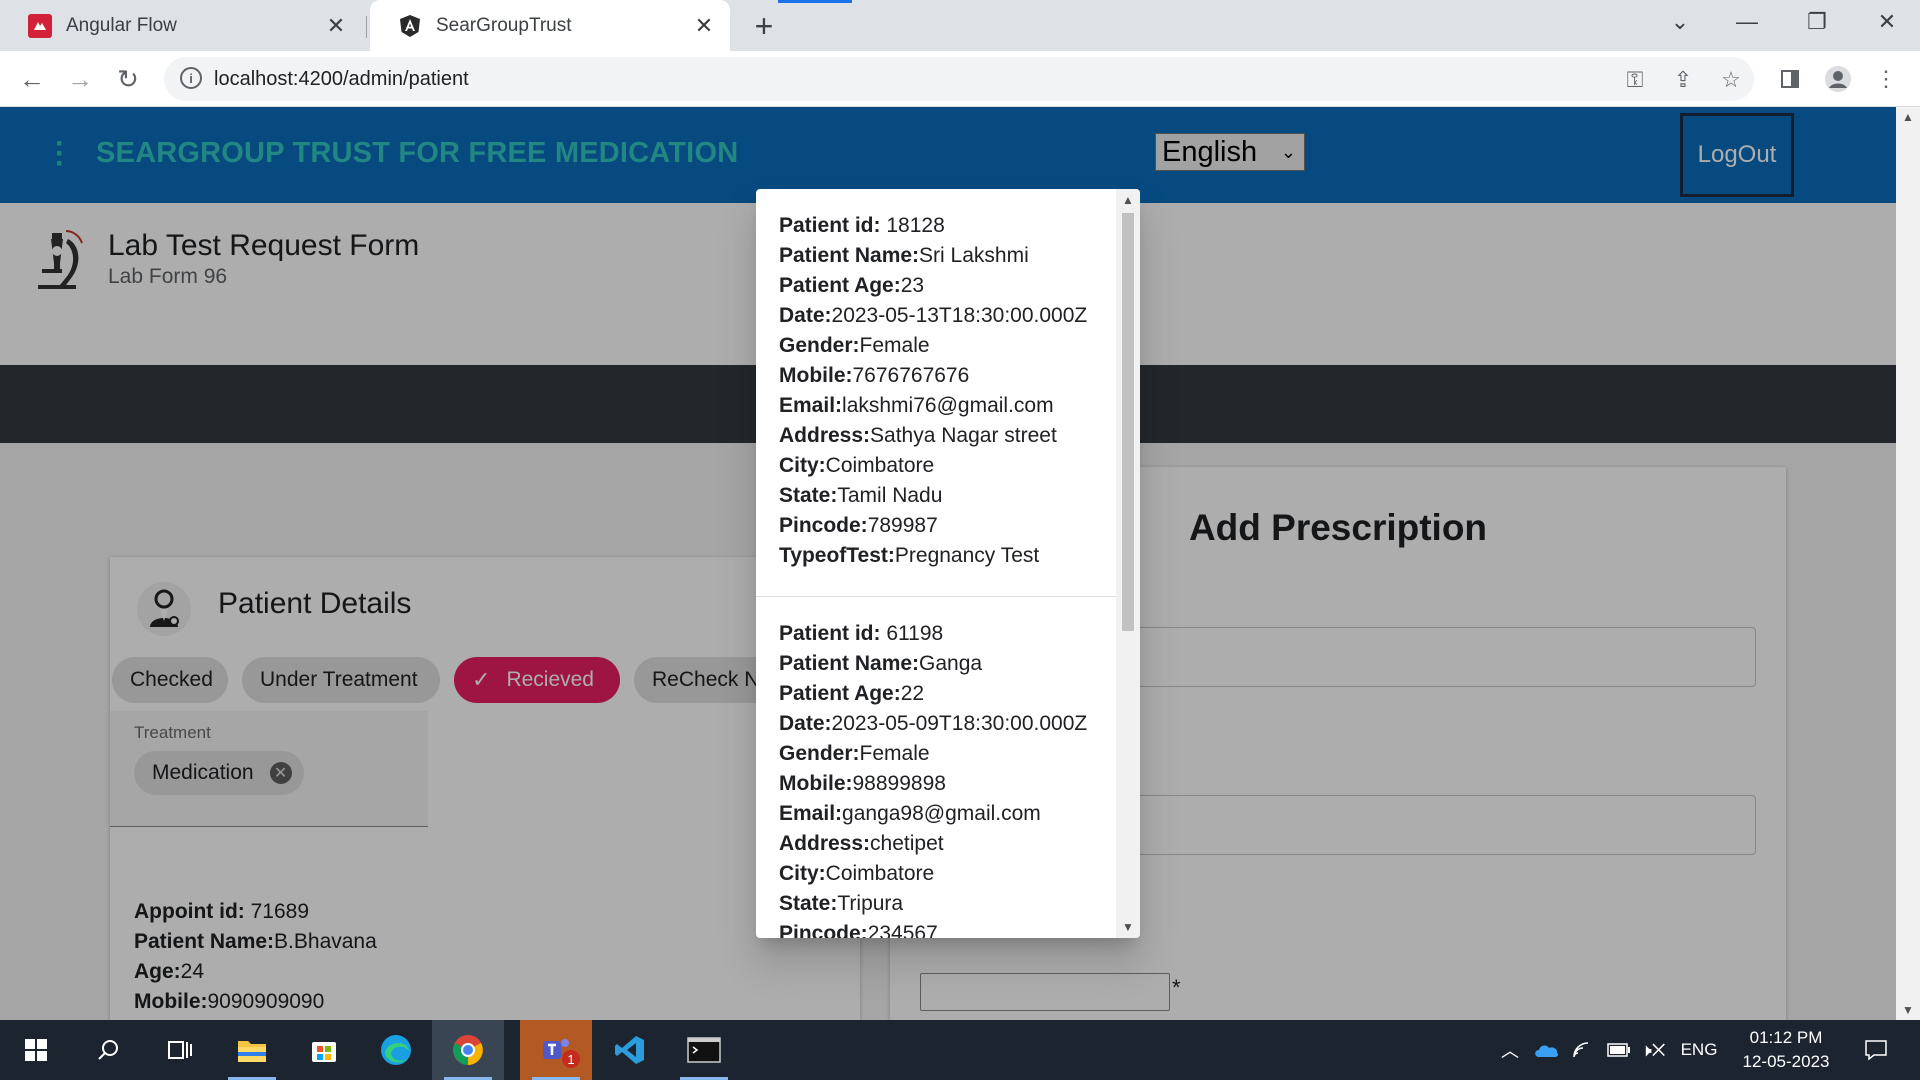  I want to click on share-icon: ⇪, so click(1683, 80).